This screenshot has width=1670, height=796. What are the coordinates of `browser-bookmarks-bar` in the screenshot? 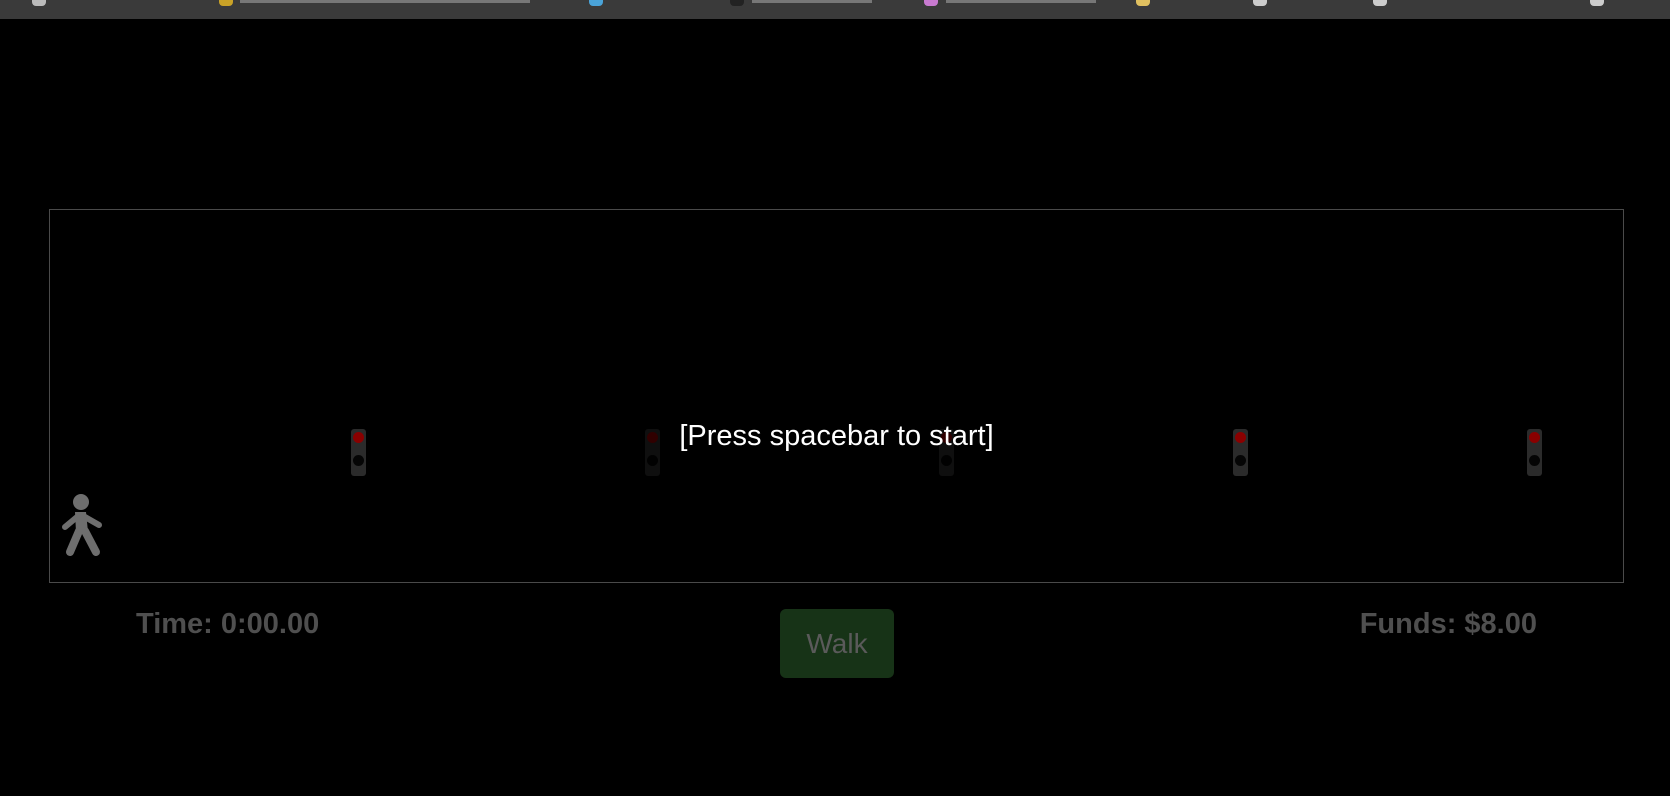 It's located at (835, 9).